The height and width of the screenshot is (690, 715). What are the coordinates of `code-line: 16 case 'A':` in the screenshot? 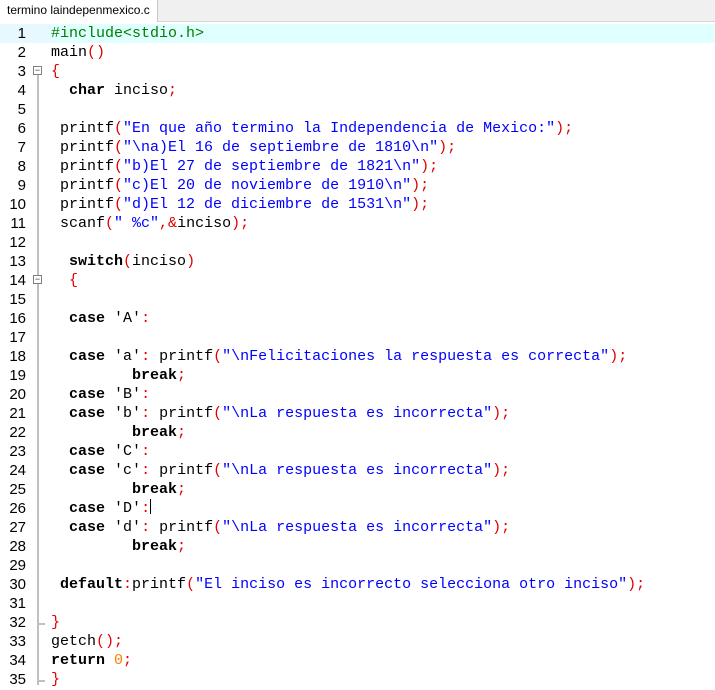 It's located at (357, 318).